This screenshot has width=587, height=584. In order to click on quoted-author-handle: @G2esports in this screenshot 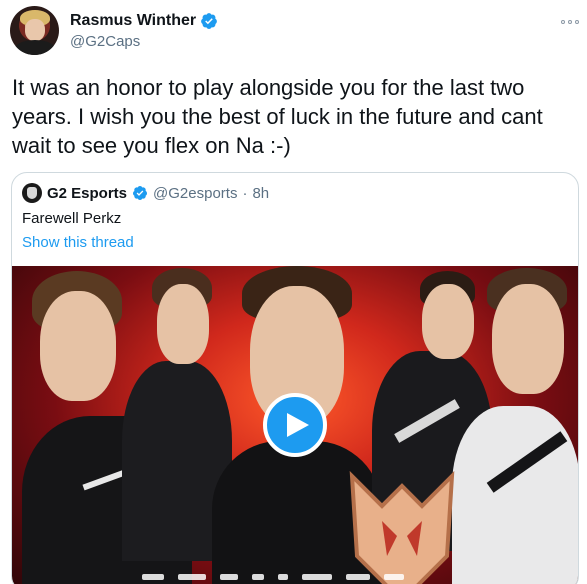, I will do `click(195, 193)`.